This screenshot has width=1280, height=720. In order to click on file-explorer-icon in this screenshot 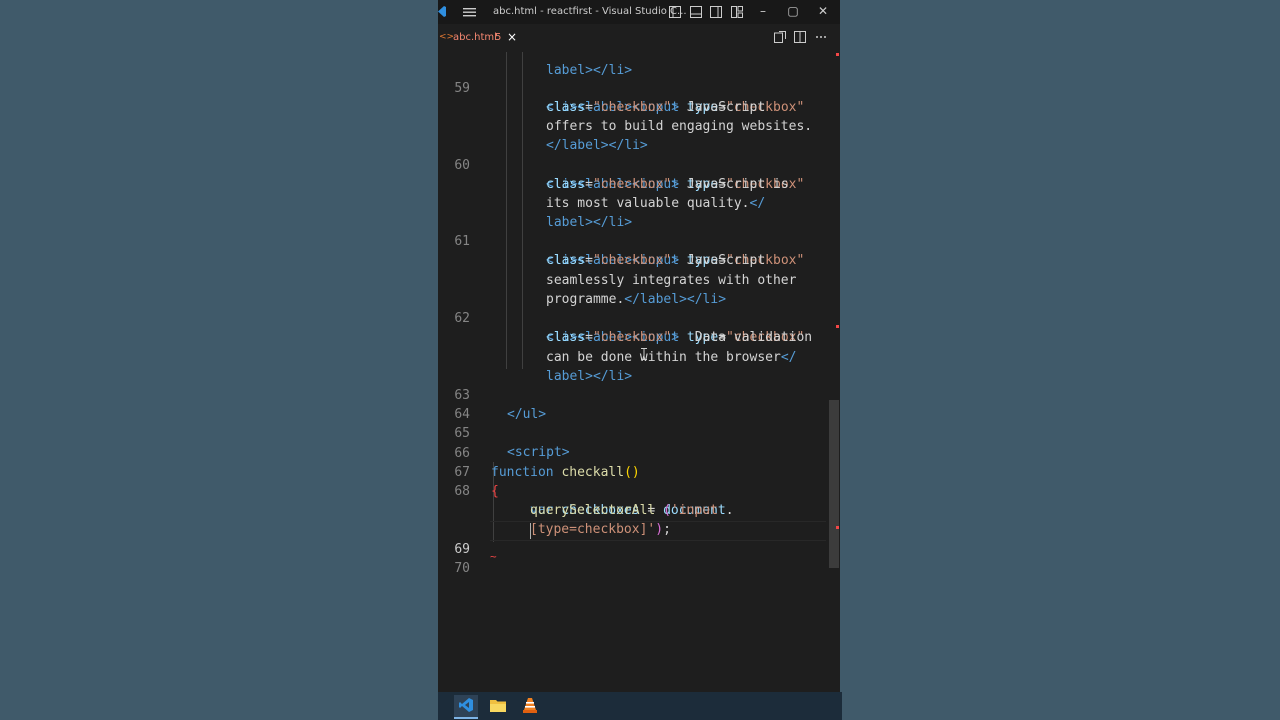, I will do `click(498, 706)`.